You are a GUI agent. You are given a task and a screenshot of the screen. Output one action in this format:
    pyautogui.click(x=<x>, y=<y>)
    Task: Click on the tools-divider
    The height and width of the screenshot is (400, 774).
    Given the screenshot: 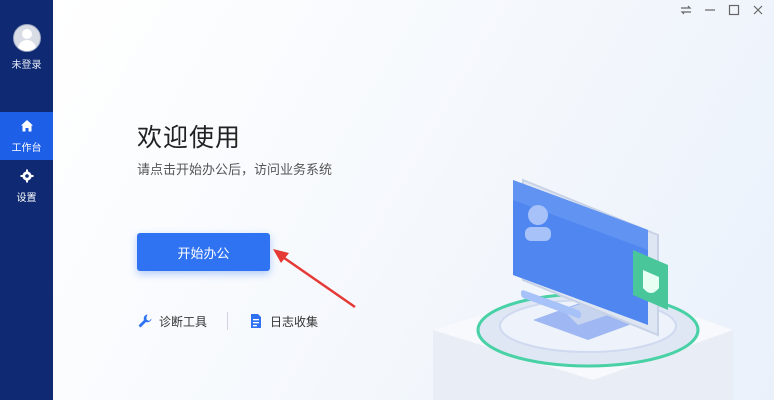 What is the action you would take?
    pyautogui.click(x=228, y=321)
    